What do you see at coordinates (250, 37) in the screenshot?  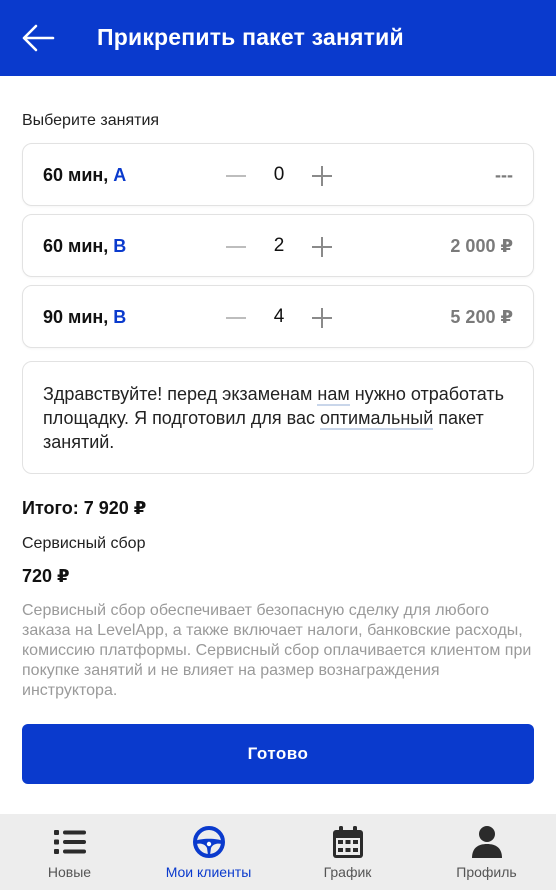 I see `page-title: Прикрепить пакет занятий` at bounding box center [250, 37].